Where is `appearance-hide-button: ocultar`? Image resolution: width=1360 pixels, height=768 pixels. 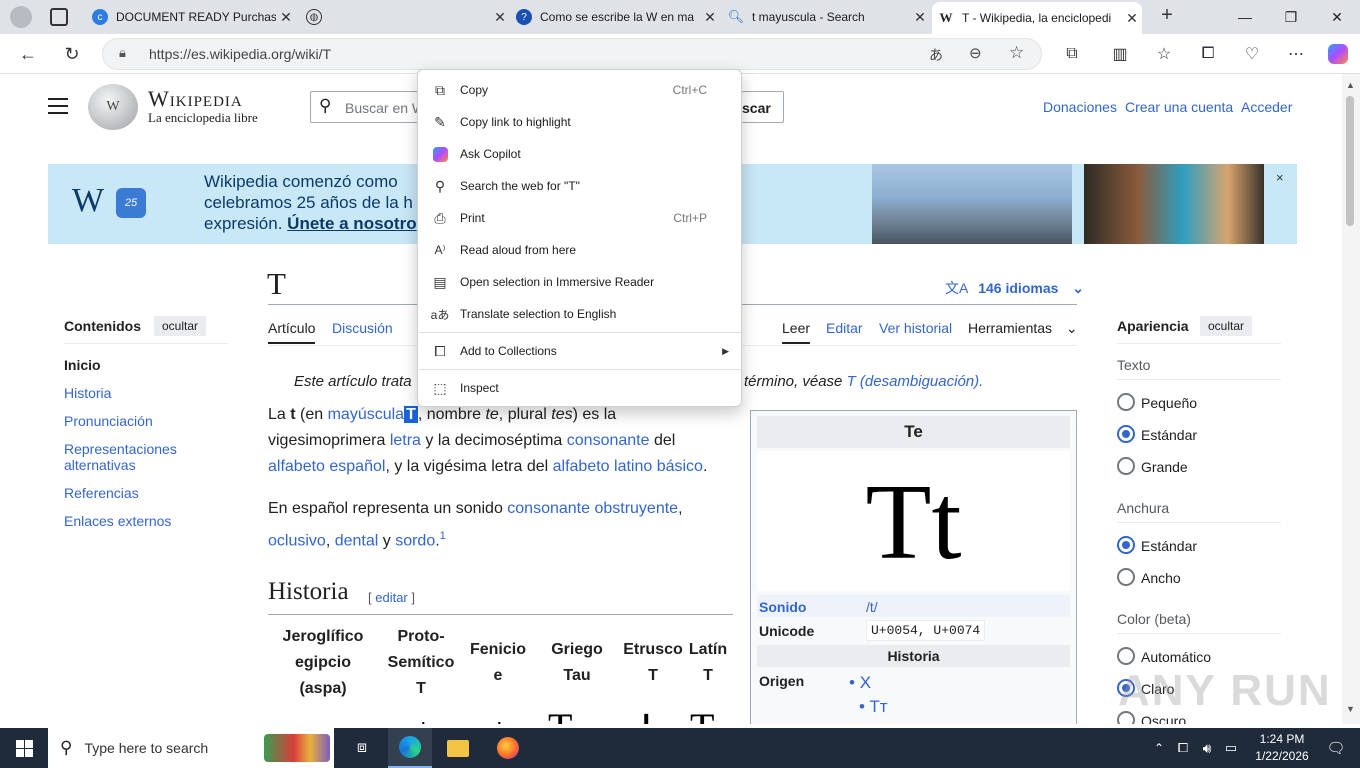
appearance-hide-button: ocultar is located at coordinates (1226, 326).